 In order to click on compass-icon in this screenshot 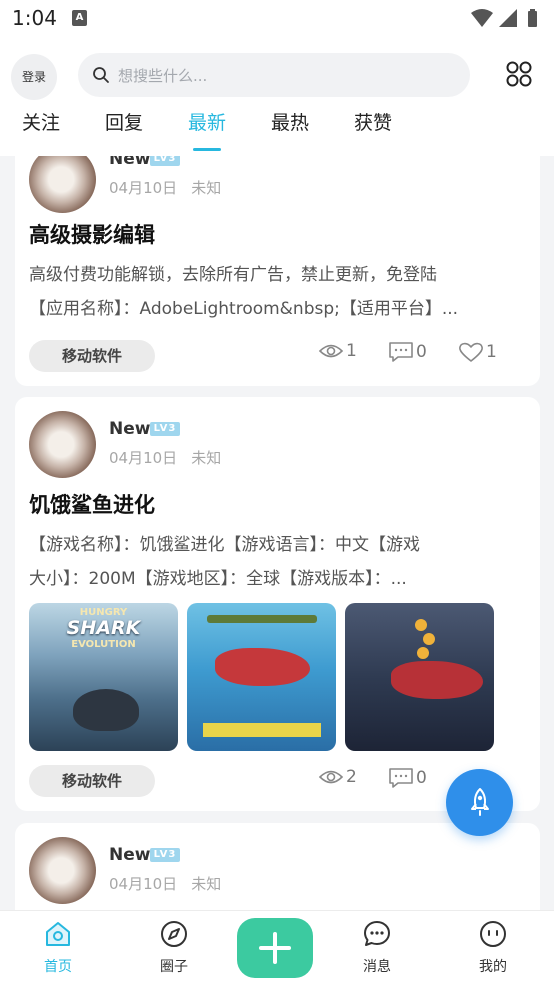, I will do `click(174, 934)`.